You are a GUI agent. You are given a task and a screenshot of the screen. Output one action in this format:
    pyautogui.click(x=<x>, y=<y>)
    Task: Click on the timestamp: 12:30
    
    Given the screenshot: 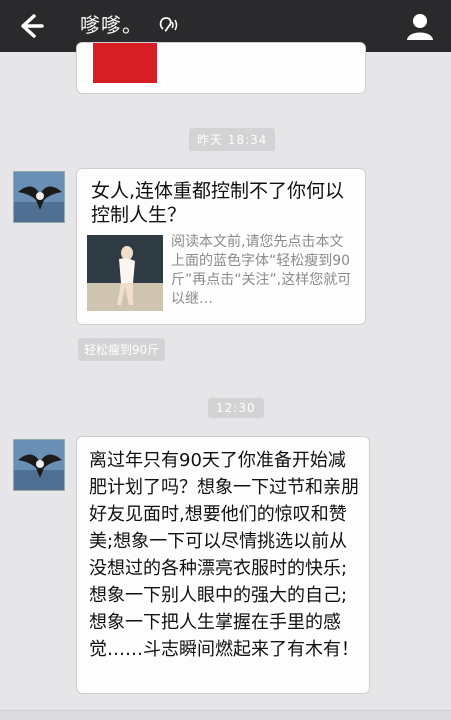 What is the action you would take?
    pyautogui.click(x=236, y=408)
    